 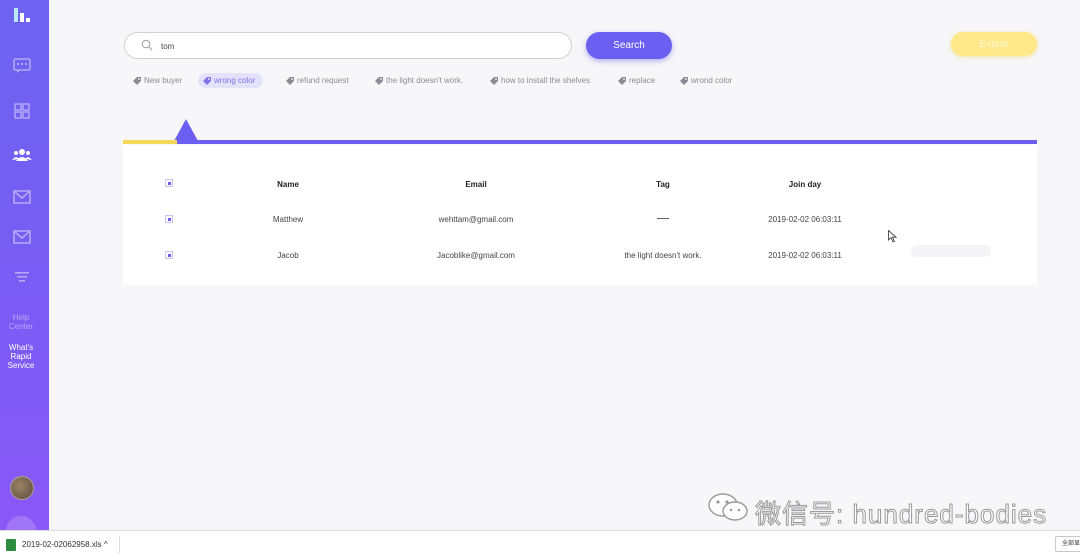 I want to click on downloaded-file-name: 2019-02-02062958.xls ^, so click(x=65, y=544).